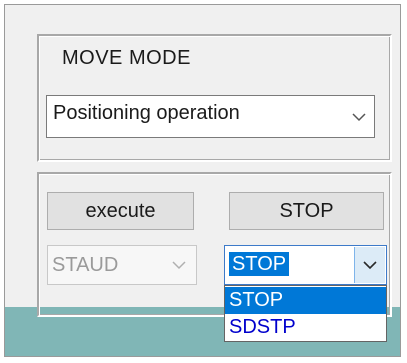 The image size is (407, 363). What do you see at coordinates (305, 300) in the screenshot?
I see `dropdown-option-stop: STOP` at bounding box center [305, 300].